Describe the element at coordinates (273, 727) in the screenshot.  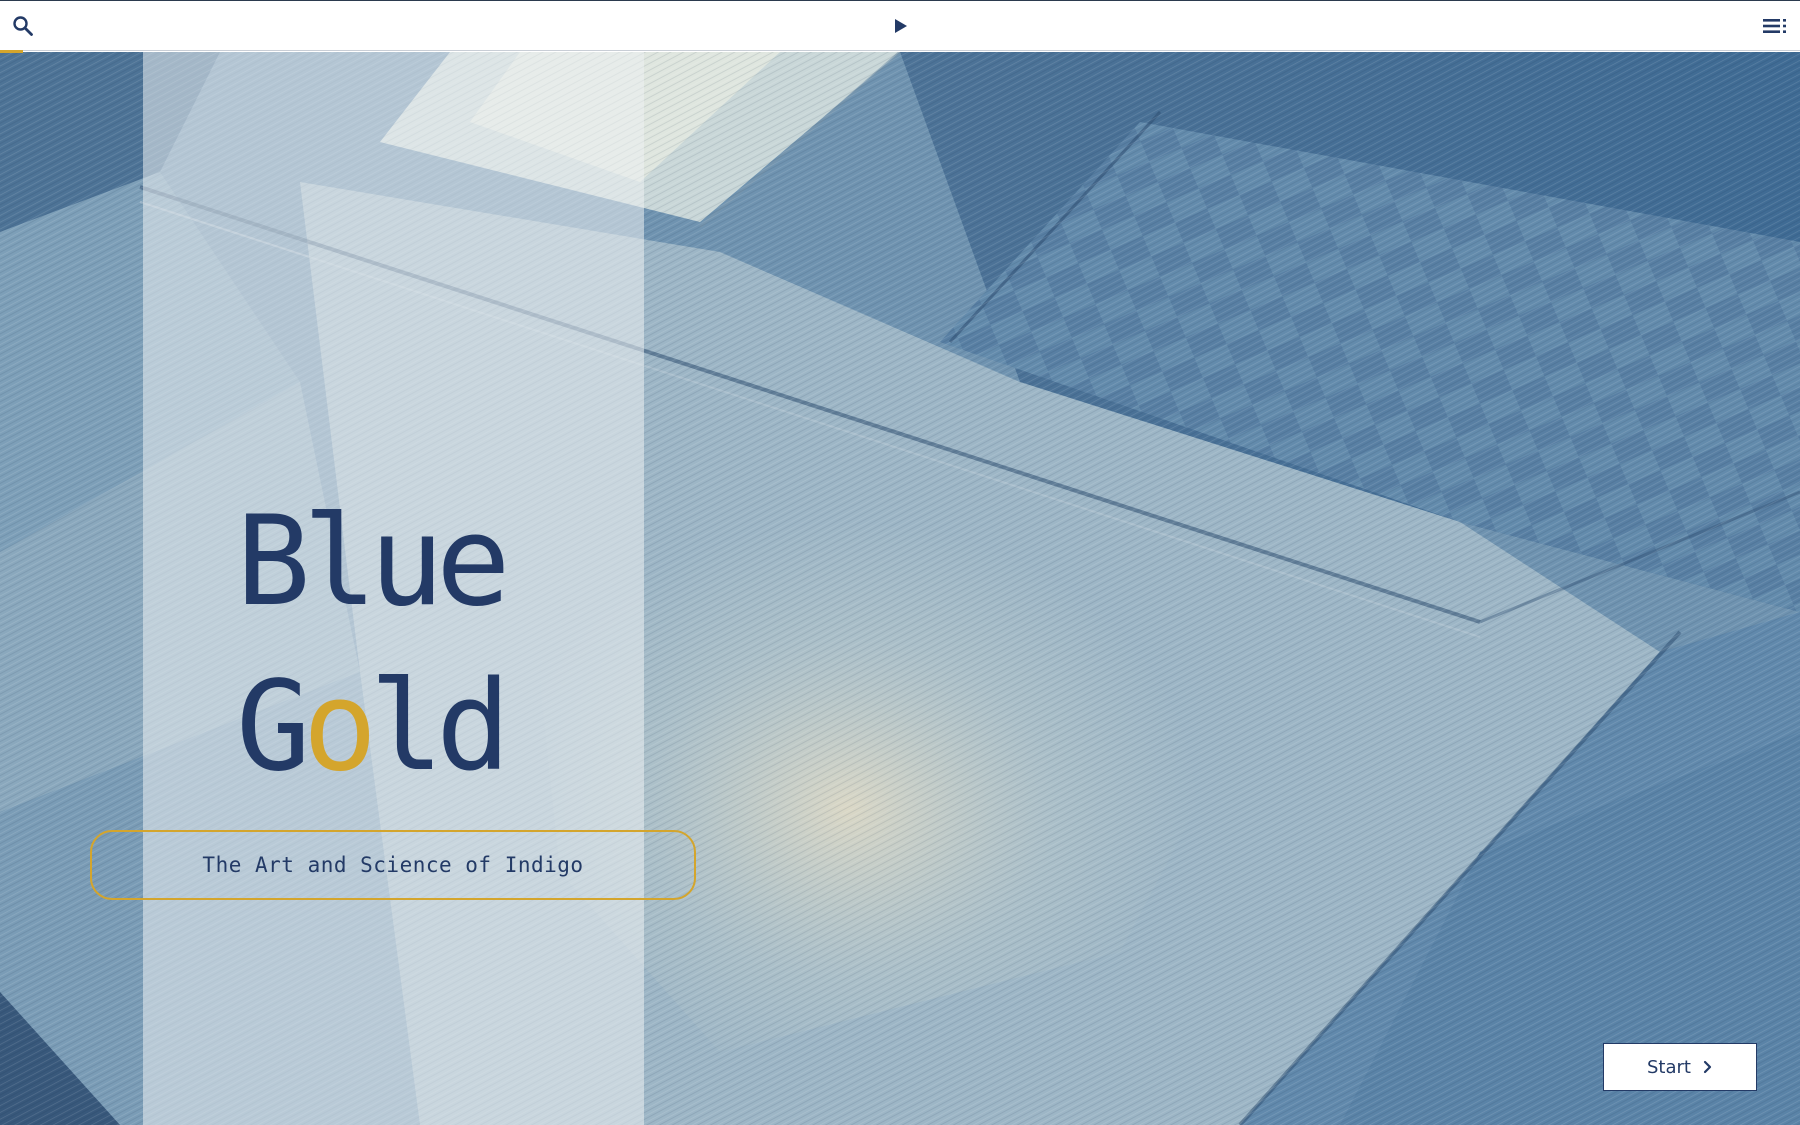
I see `title-letter: G` at that location.